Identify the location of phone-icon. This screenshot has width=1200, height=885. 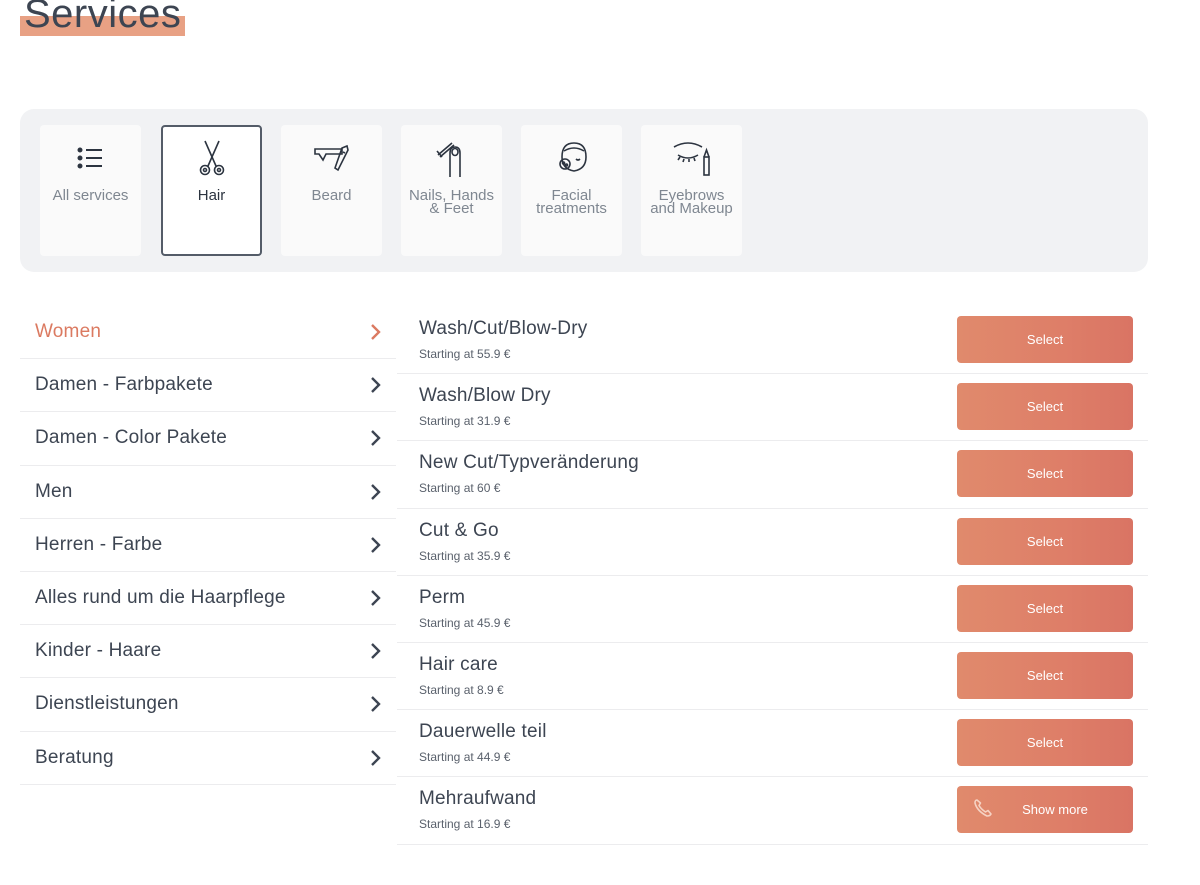
(983, 808).